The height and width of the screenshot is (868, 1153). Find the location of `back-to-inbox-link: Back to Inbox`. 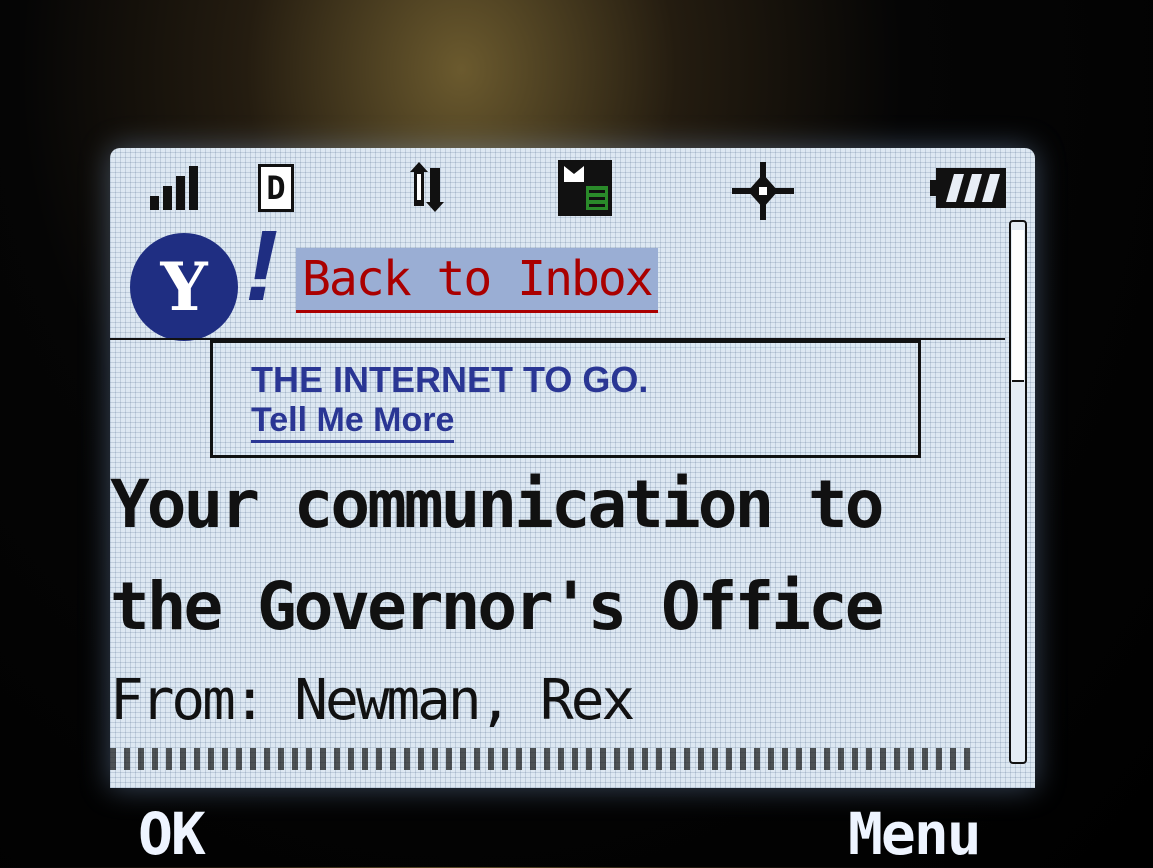

back-to-inbox-link: Back to Inbox is located at coordinates (477, 280).